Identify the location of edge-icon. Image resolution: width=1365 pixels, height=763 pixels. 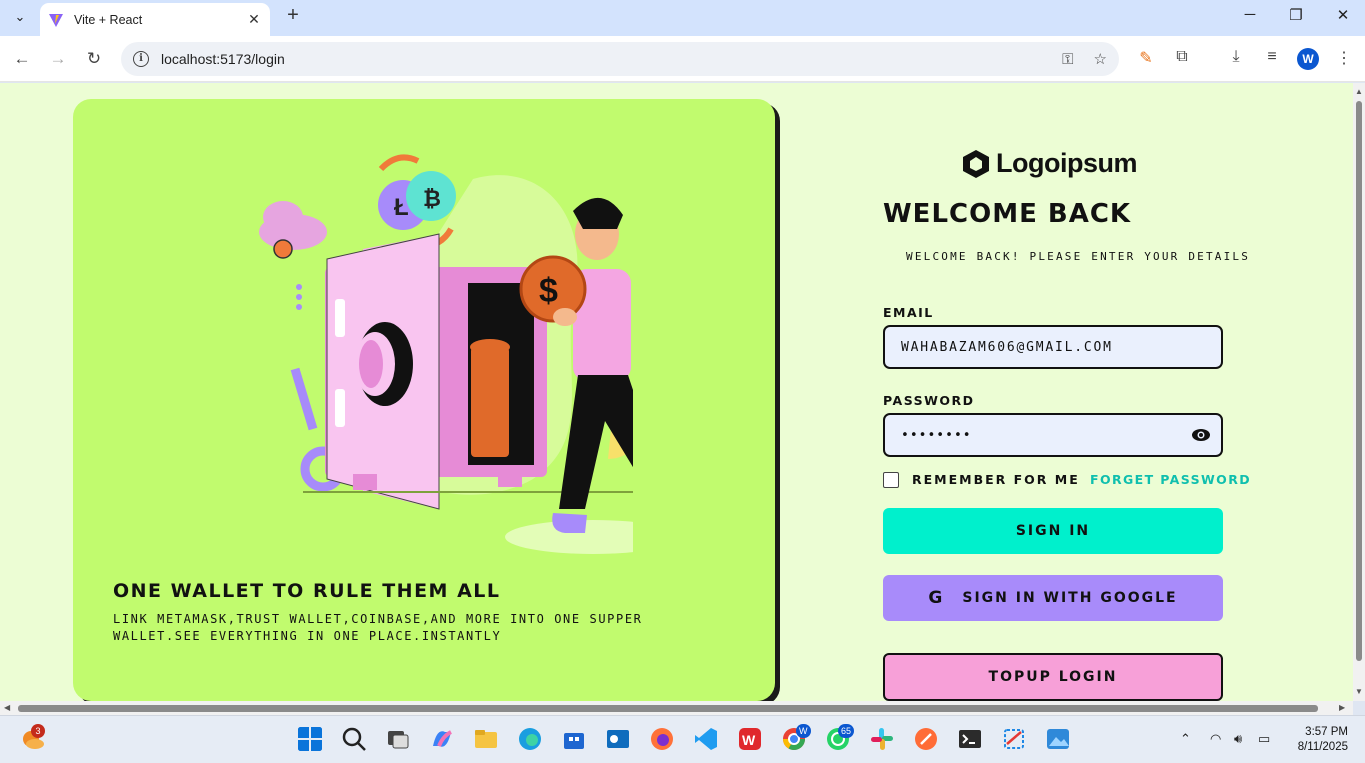
(530, 739).